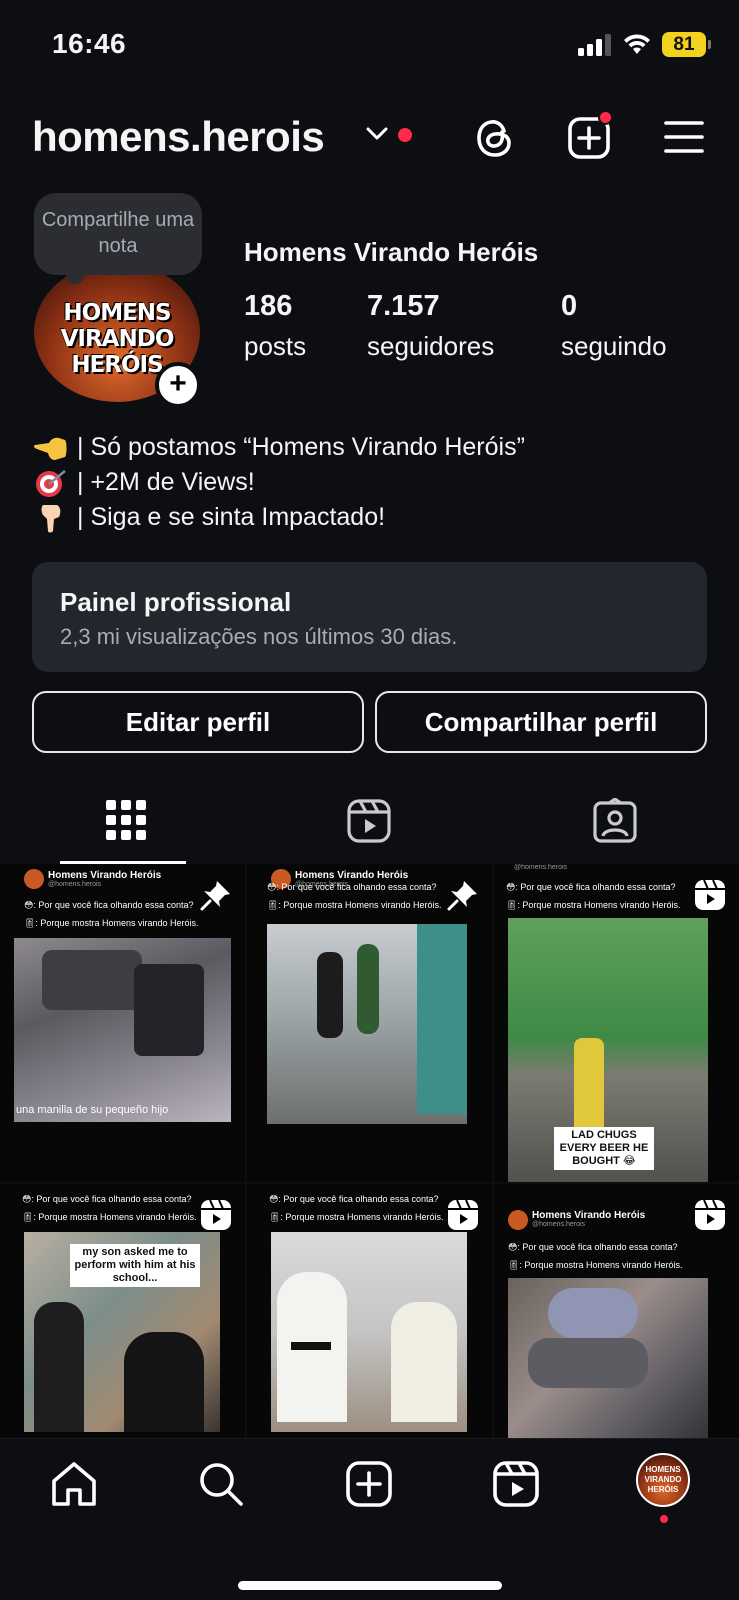 The width and height of the screenshot is (739, 1600). I want to click on bio-text: | Só postamos “Homens Virando Heróis”, so click(301, 447).